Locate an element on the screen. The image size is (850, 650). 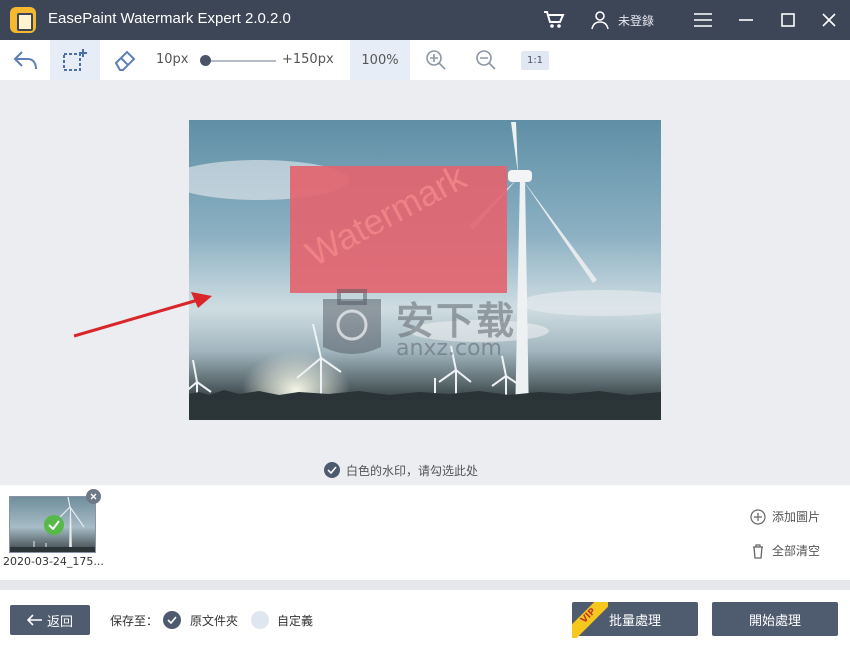
cart-icon is located at coordinates (554, 20).